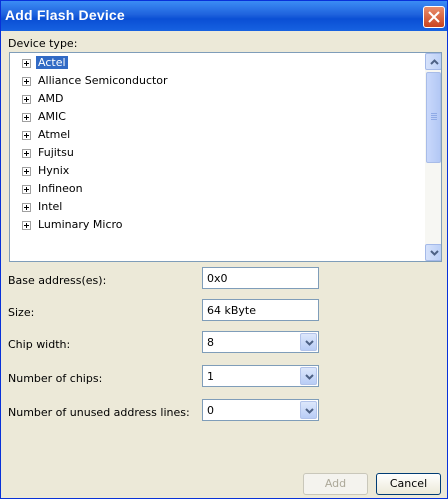  What do you see at coordinates (54, 134) in the screenshot?
I see `tree-item-label: Atmel` at bounding box center [54, 134].